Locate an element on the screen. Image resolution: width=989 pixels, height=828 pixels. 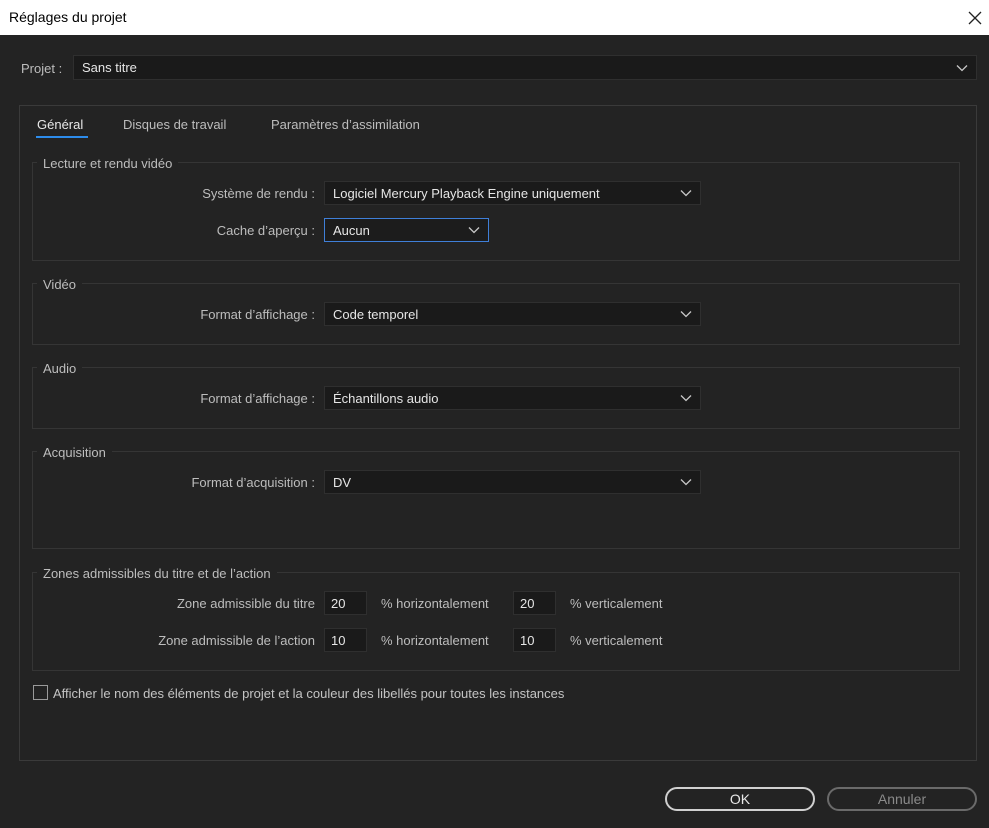
title-safe-vertical-input: 20 is located at coordinates (534, 603).